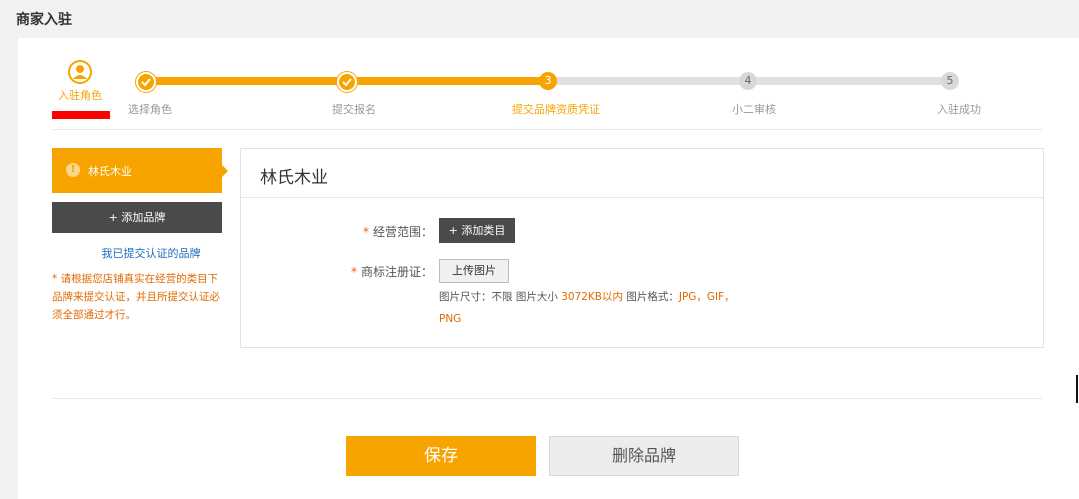 This screenshot has width=1079, height=499. What do you see at coordinates (548, 81) in the screenshot?
I see `step-3-number: 3` at bounding box center [548, 81].